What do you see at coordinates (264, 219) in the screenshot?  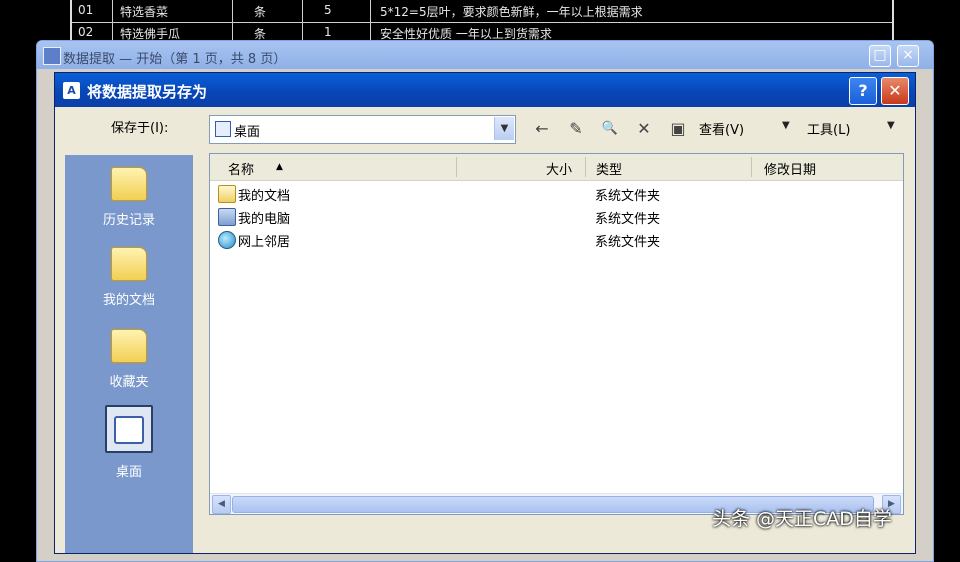 I see `file-name: 我的电脑` at bounding box center [264, 219].